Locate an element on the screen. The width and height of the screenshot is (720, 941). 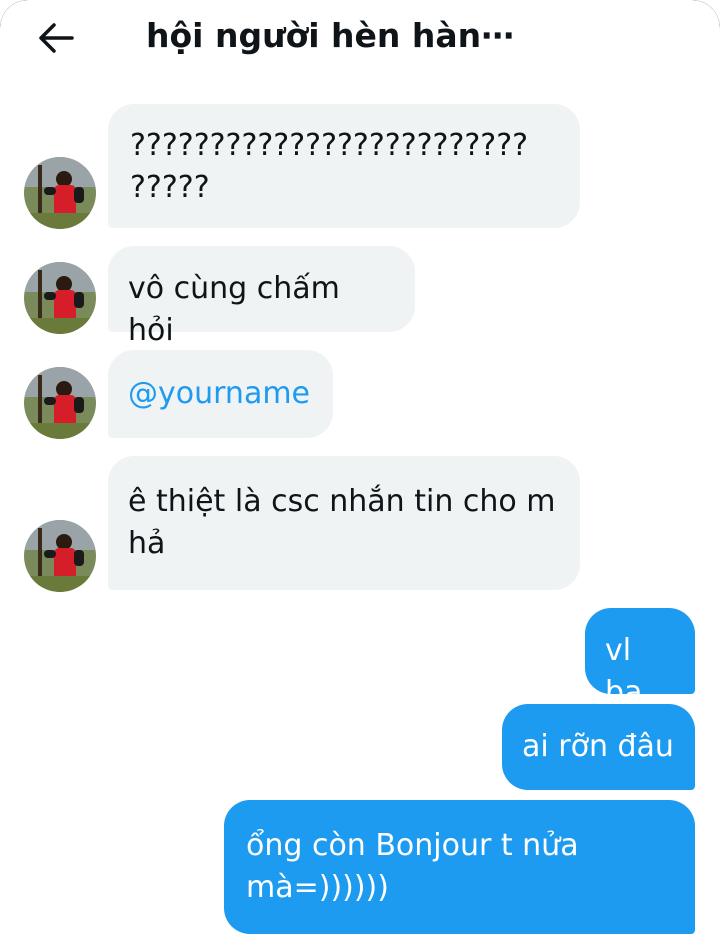
incoming-message-bubble: ê thiệt là csc nhắn tin cho m hả is located at coordinates (344, 523).